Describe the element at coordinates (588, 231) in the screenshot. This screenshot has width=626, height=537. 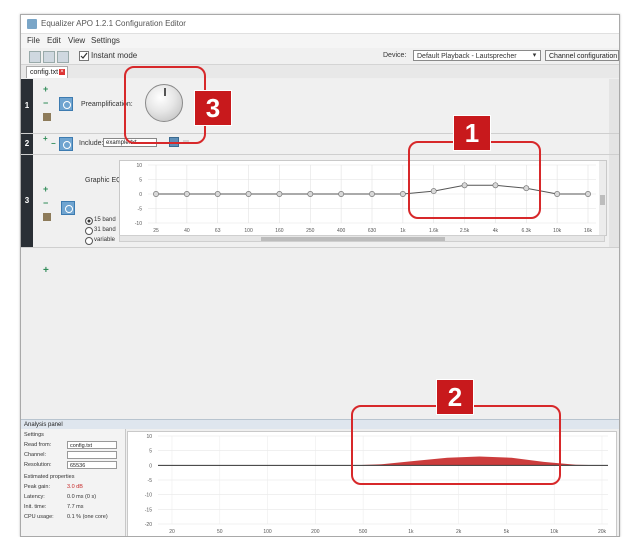
I see `x-tick-label: 16k` at that location.